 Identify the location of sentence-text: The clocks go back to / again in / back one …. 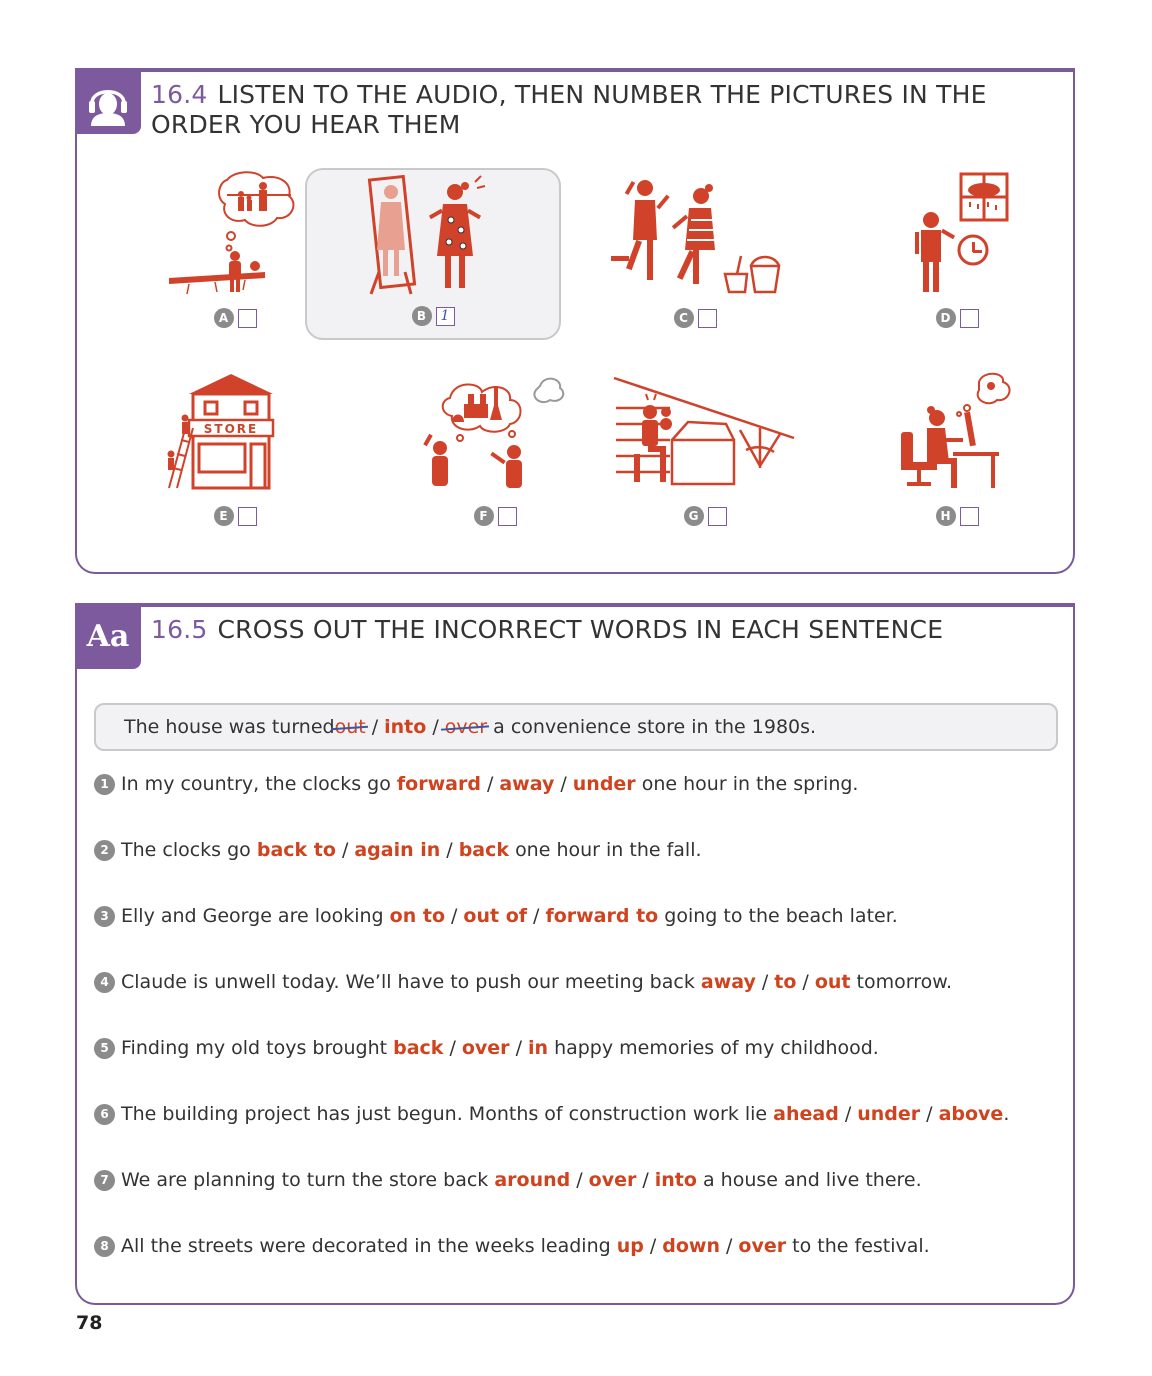
(411, 850).